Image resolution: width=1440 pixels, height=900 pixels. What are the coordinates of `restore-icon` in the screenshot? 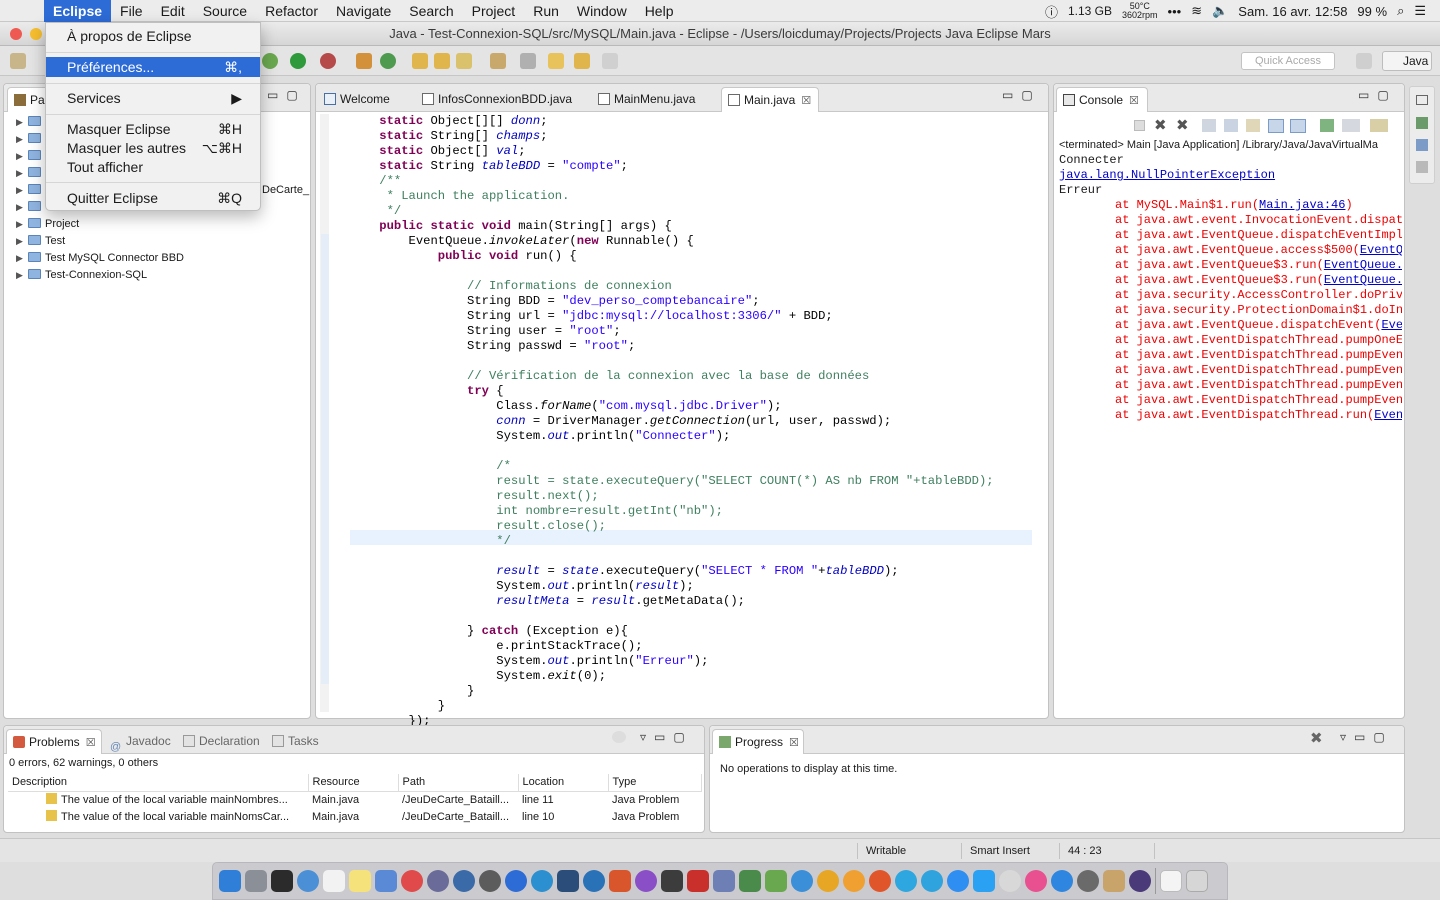 It's located at (1422, 100).